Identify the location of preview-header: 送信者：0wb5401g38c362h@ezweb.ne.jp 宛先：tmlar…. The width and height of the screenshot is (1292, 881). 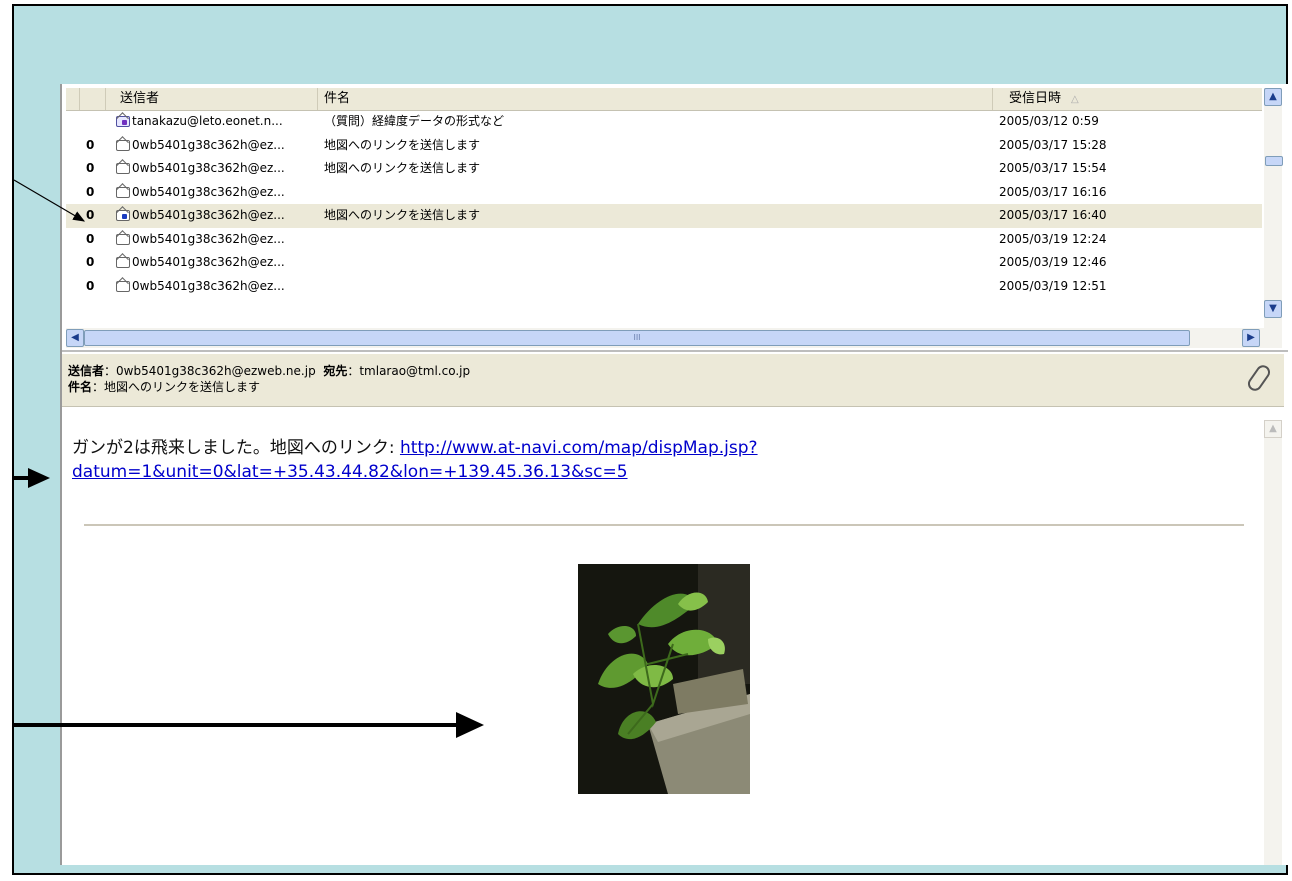
(673, 380).